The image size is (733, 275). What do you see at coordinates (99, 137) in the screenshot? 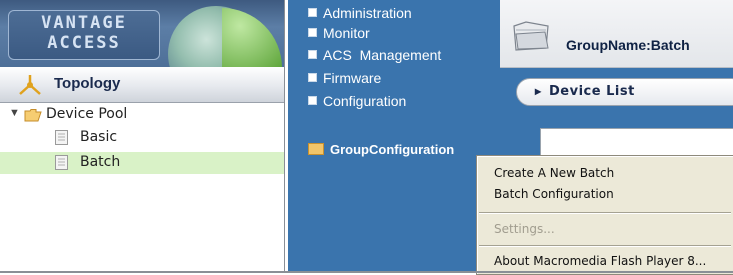
I see `tree-item-label: Basic` at bounding box center [99, 137].